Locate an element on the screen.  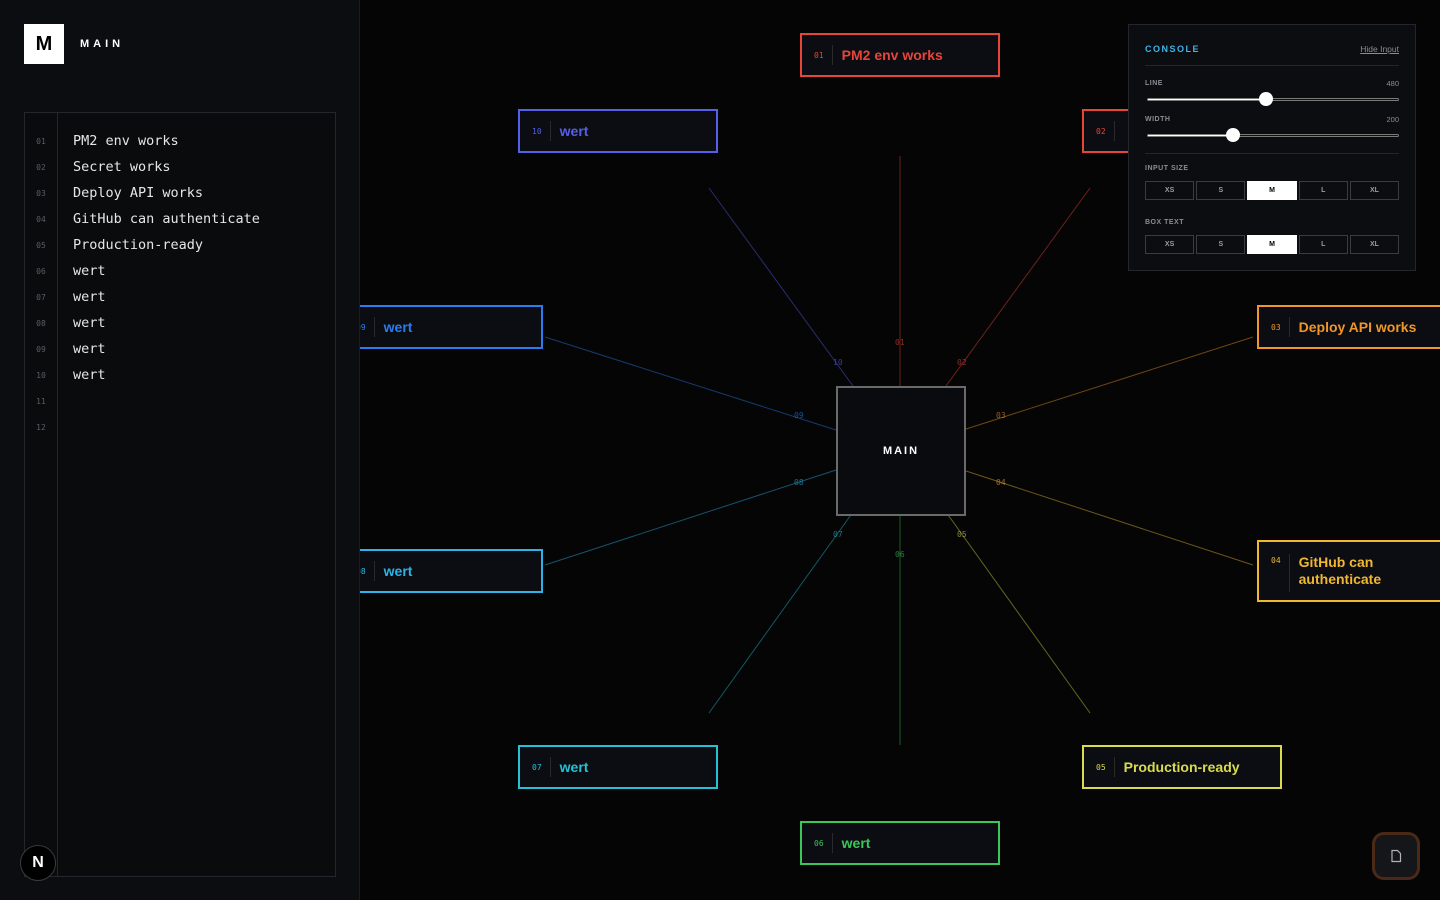
graph-node-07: 07 wert is located at coordinates (618, 767).